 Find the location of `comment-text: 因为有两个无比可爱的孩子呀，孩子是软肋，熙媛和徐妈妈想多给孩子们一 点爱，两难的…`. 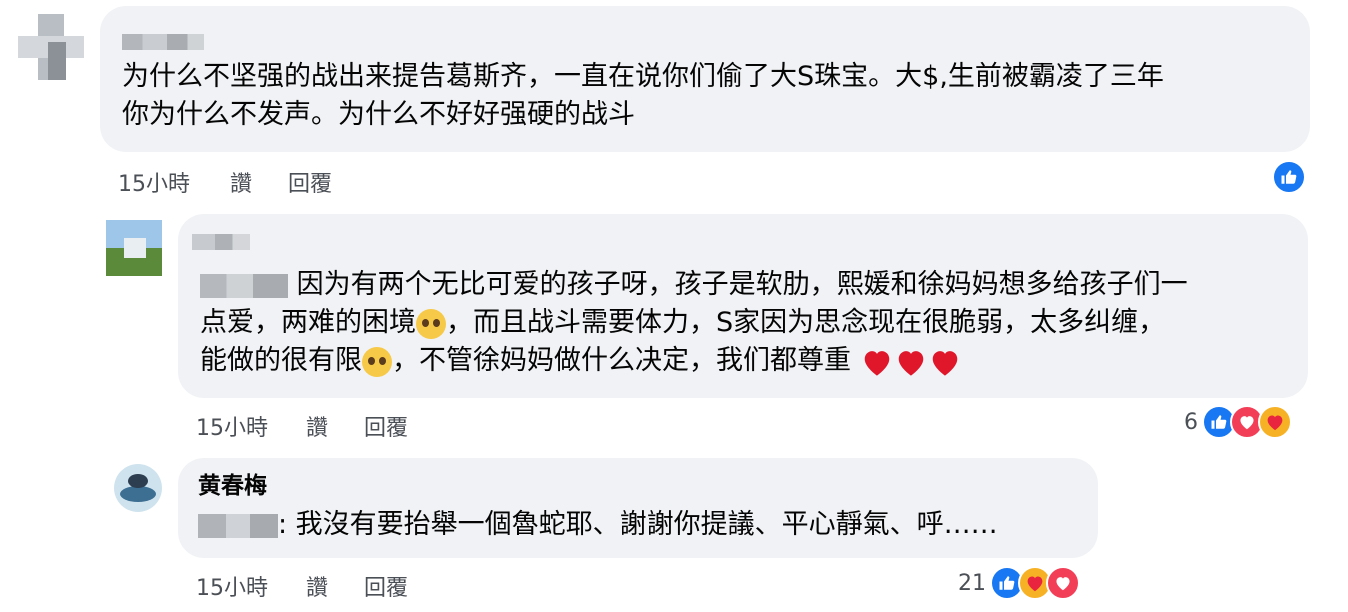

comment-text: 因为有两个无比可爱的孩子呀，孩子是软肋，熙媛和徐妈妈想多给孩子们一 点爱，两难的… is located at coordinates (694, 323).